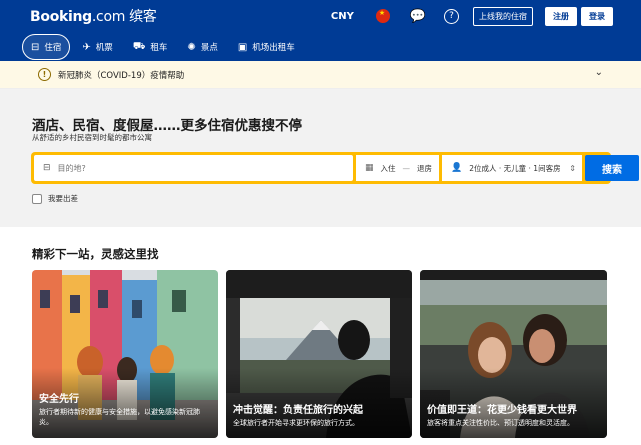  I want to click on nav-item-label: 住宿, so click(53, 48).